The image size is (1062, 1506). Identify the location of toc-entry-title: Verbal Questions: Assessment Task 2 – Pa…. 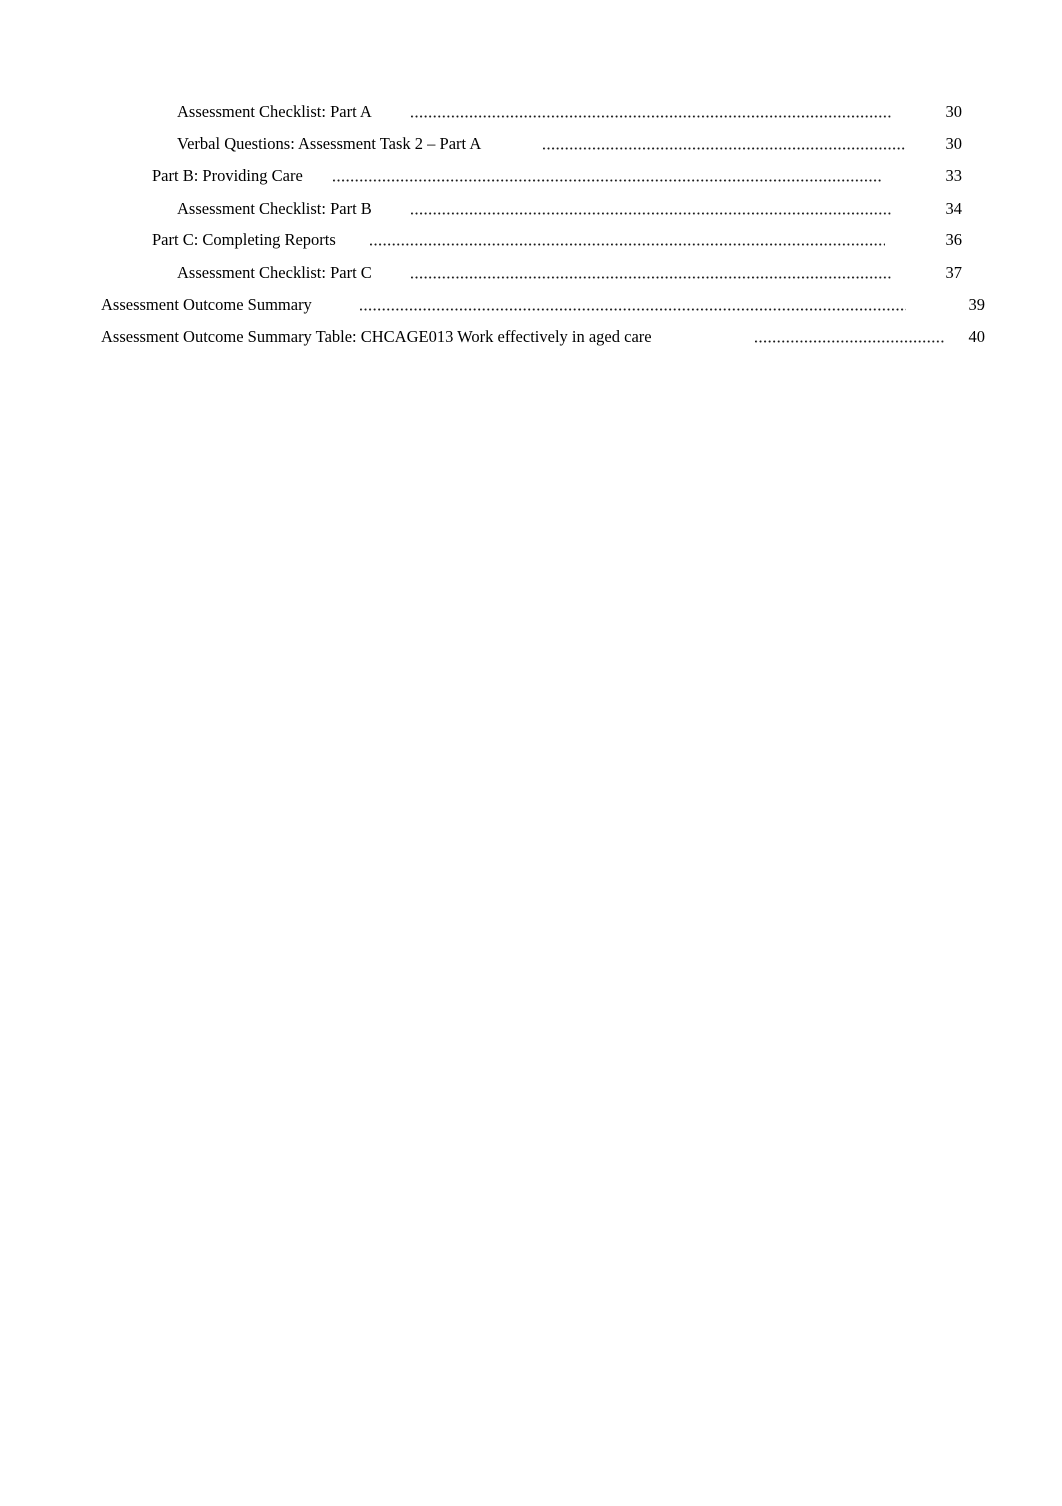
(329, 144).